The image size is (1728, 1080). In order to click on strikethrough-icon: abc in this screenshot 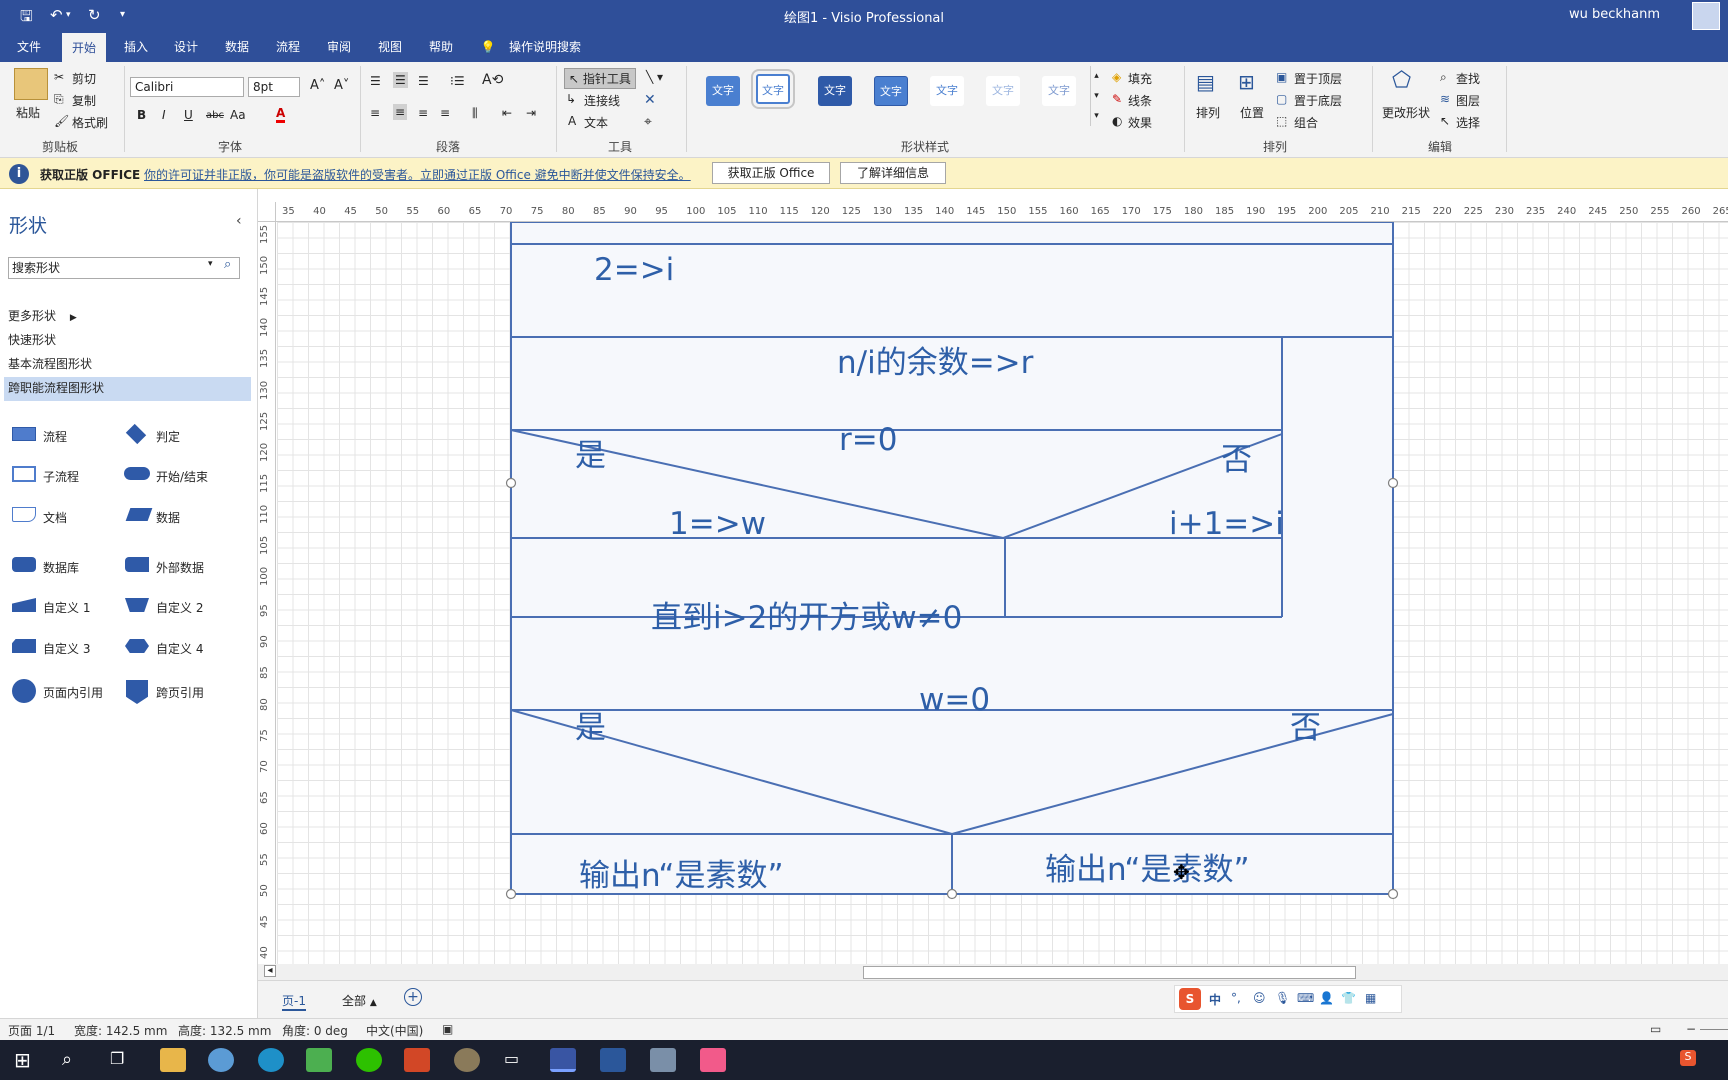, I will do `click(215, 115)`.